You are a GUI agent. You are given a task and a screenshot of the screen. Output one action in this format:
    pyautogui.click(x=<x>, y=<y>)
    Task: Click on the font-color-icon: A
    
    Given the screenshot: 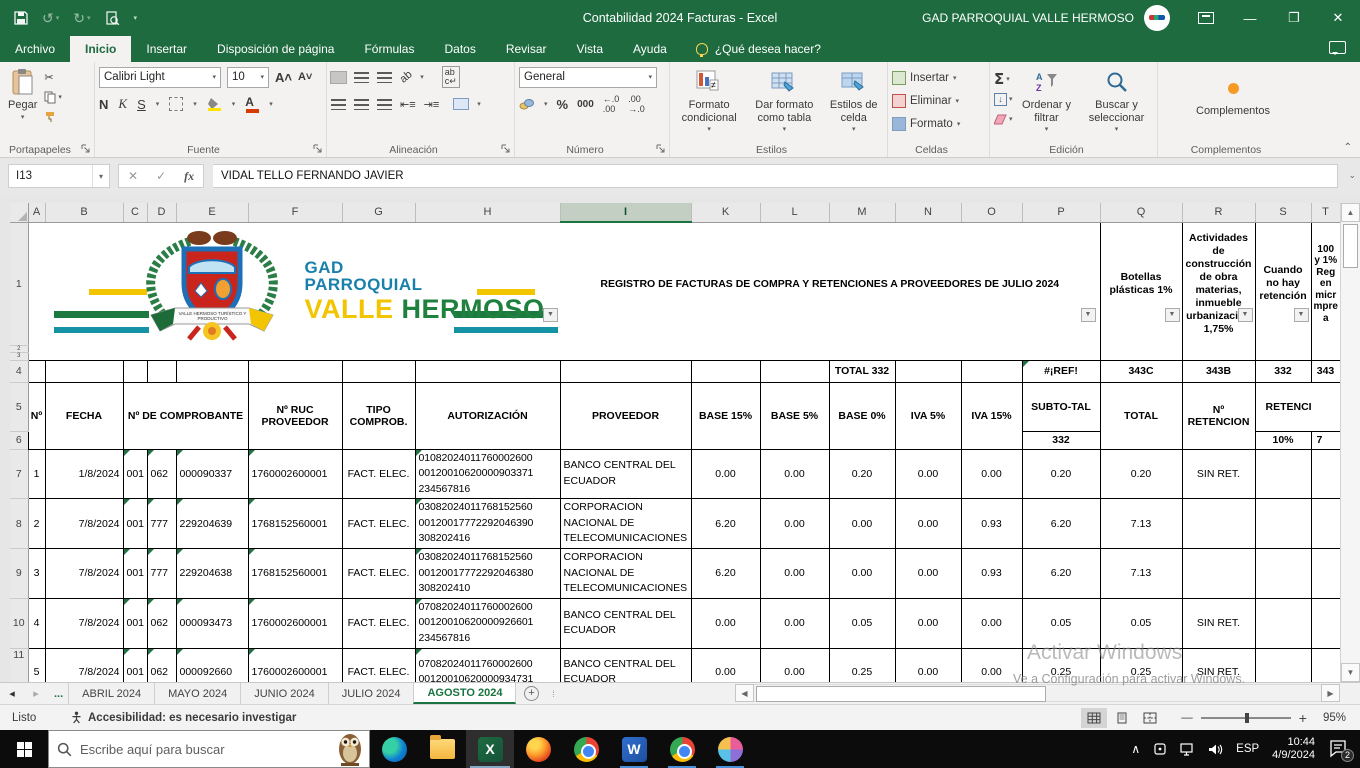 What is the action you would take?
    pyautogui.click(x=252, y=104)
    